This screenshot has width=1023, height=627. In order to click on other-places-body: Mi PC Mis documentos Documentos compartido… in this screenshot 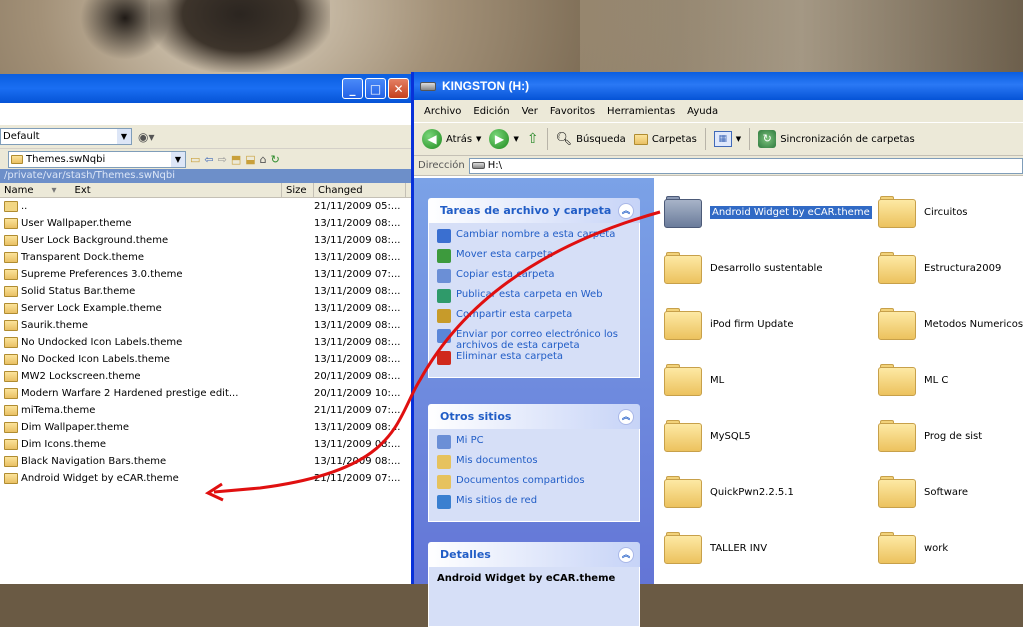, I will do `click(534, 475)`.